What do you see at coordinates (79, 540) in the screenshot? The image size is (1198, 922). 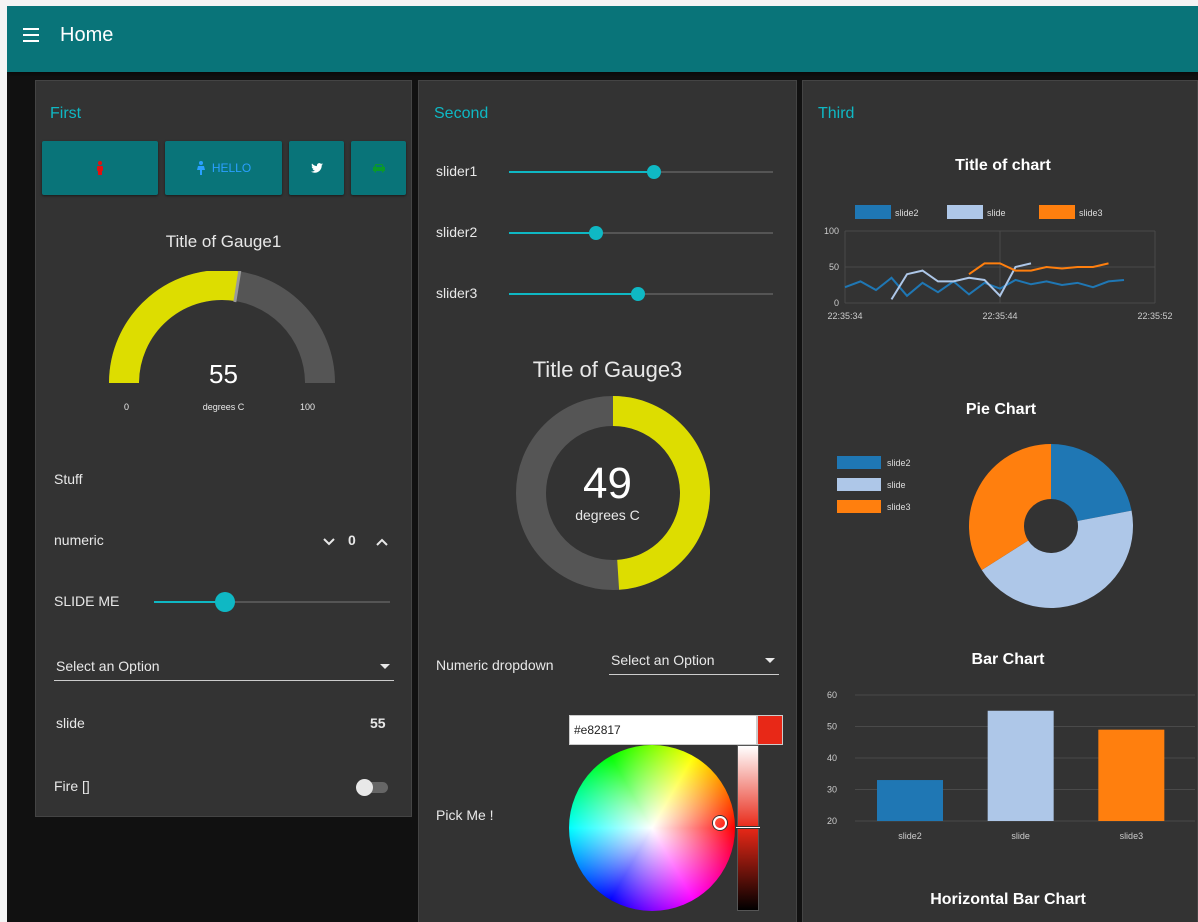 I see `numeric-label: numeric` at bounding box center [79, 540].